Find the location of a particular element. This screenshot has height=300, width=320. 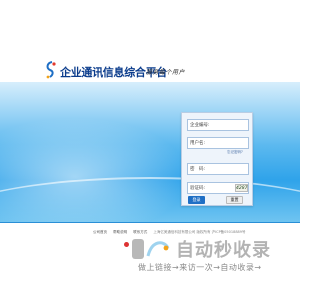

watermark: 自动秒收录 做上链接→来访一次→自动收录→ is located at coordinates (211, 256).